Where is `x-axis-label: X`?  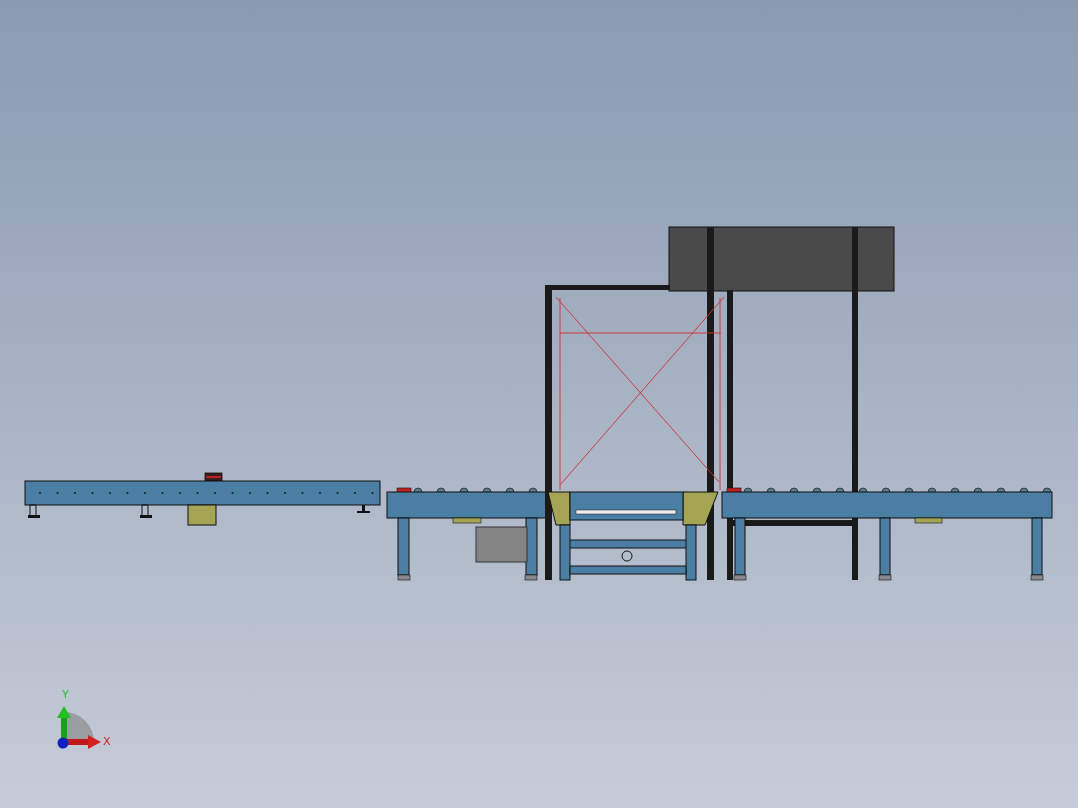 x-axis-label: X is located at coordinates (107, 741).